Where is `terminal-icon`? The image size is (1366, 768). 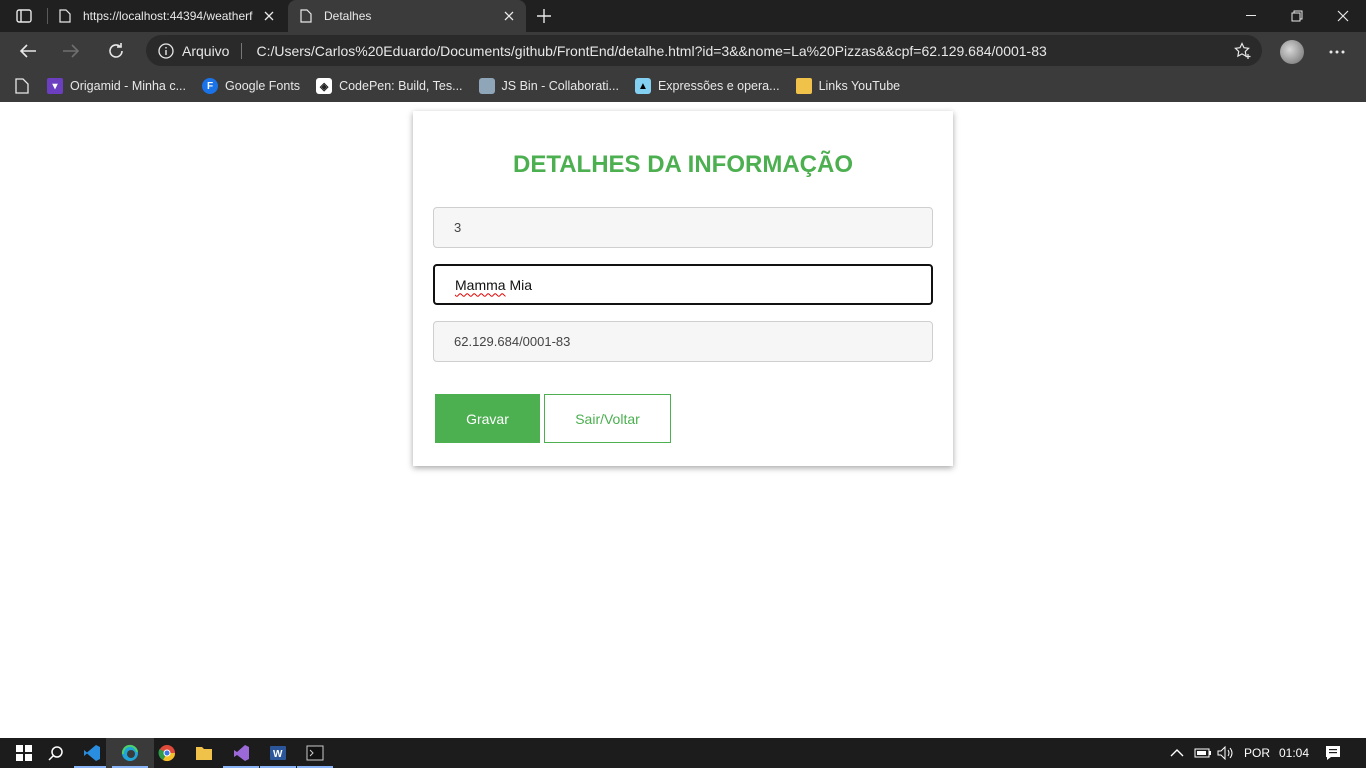 terminal-icon is located at coordinates (315, 753).